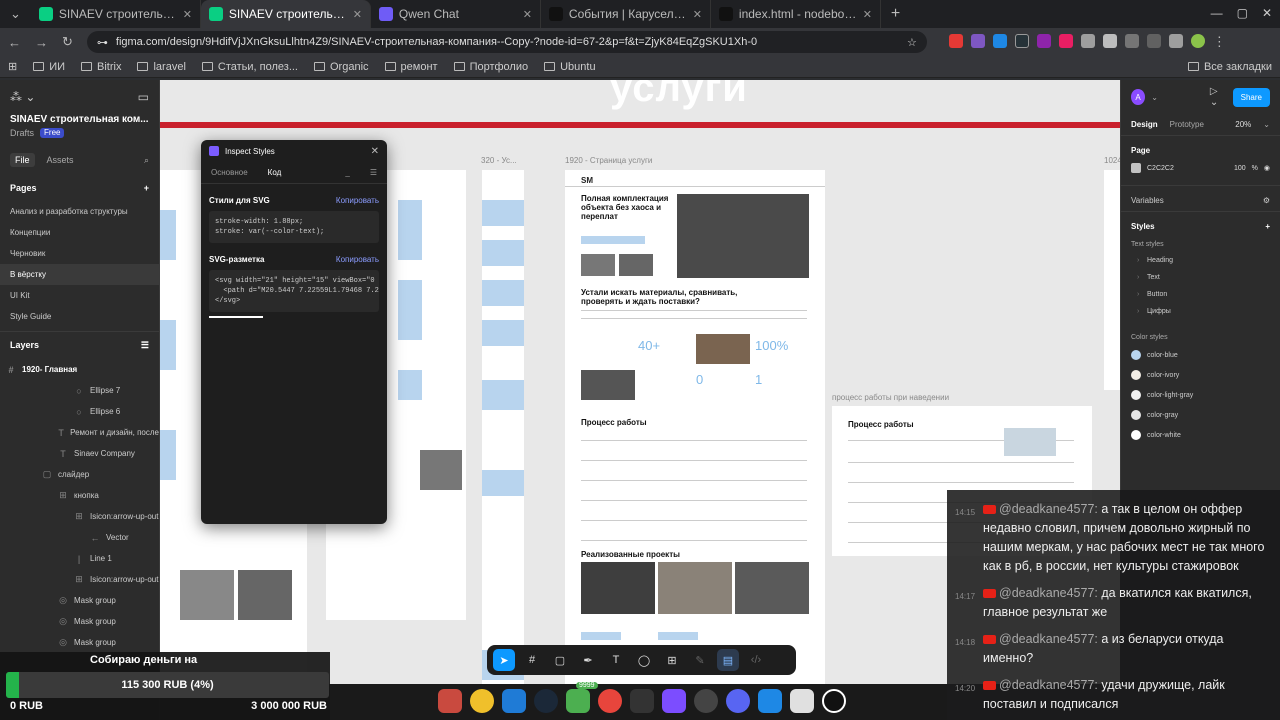 Image resolution: width=1280 pixels, height=720 pixels. I want to click on tab-prototype: Prototype, so click(1187, 124).